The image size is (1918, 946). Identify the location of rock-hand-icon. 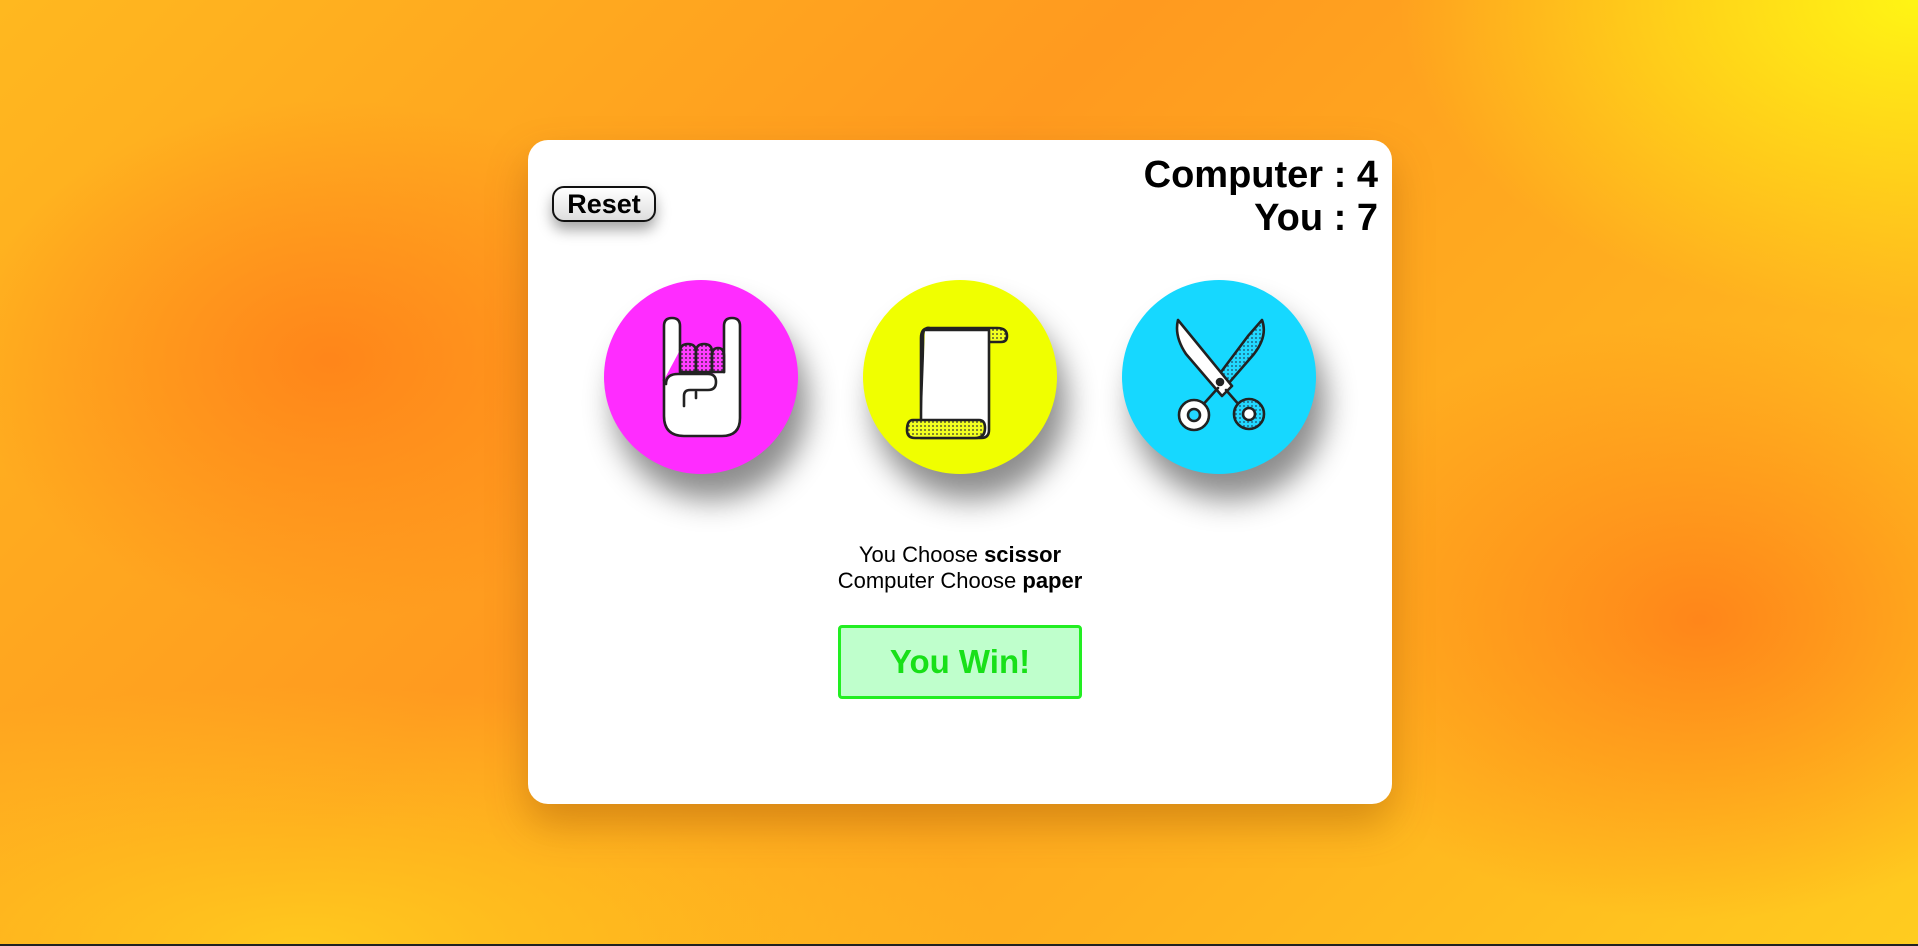
(702, 377).